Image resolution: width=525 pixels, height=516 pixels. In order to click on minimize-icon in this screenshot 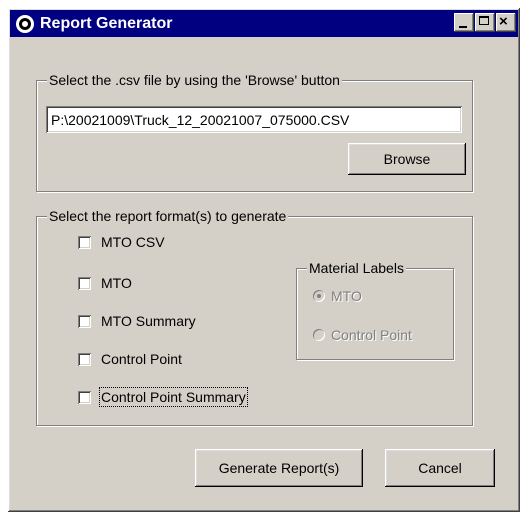, I will do `click(463, 27)`.